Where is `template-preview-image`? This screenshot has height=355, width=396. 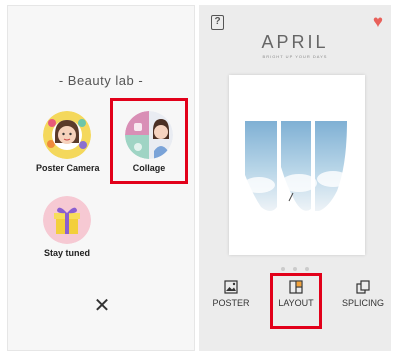 template-preview-image is located at coordinates (296, 166).